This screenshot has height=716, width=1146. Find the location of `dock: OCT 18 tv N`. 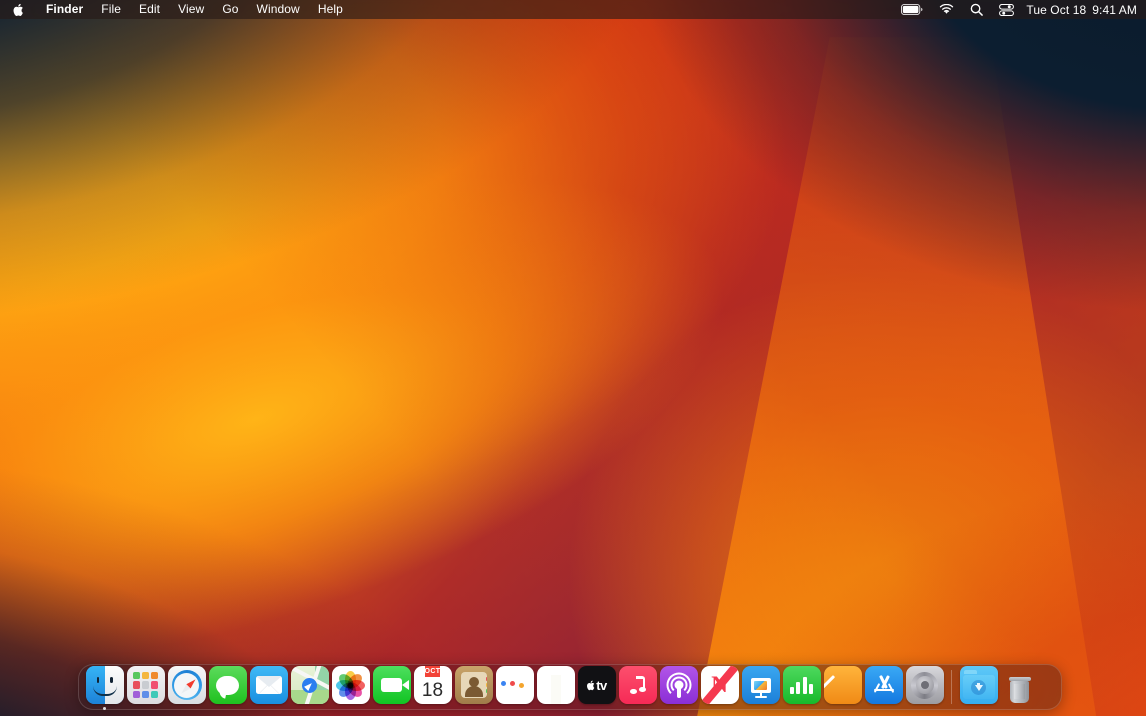

dock: OCT 18 tv N is located at coordinates (570, 687).